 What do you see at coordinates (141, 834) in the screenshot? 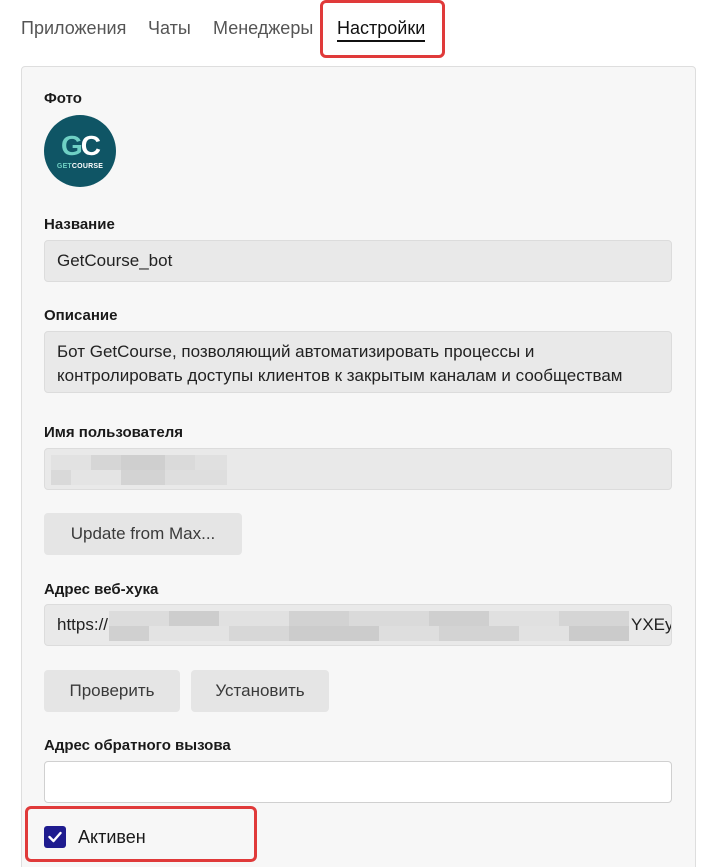
I see `active-checkbox-highlight` at bounding box center [141, 834].